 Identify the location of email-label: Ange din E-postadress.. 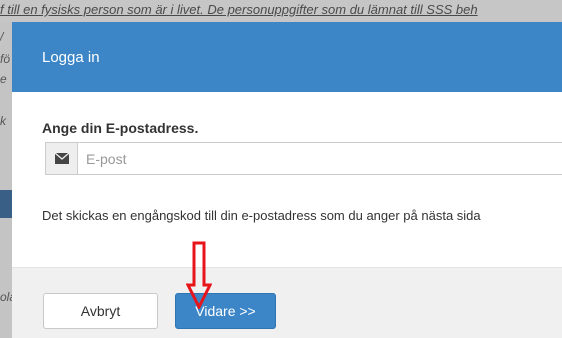
(120, 128).